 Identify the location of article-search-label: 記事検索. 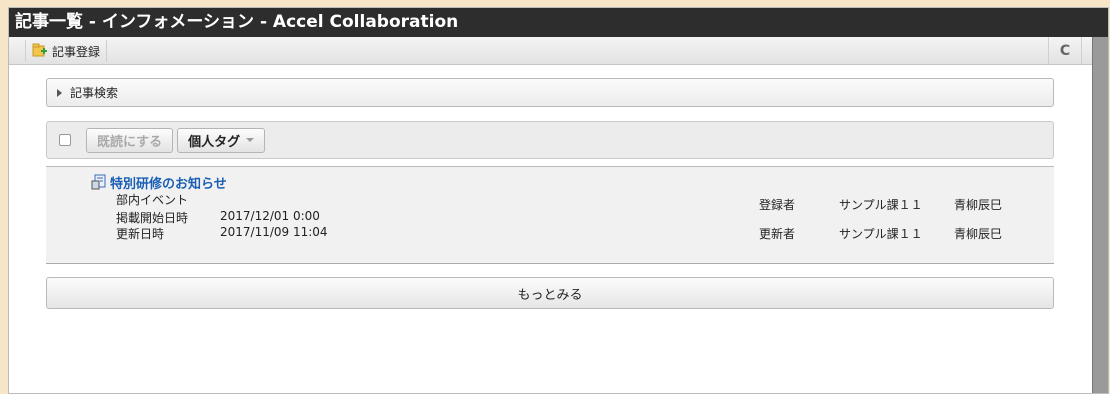
(94, 93).